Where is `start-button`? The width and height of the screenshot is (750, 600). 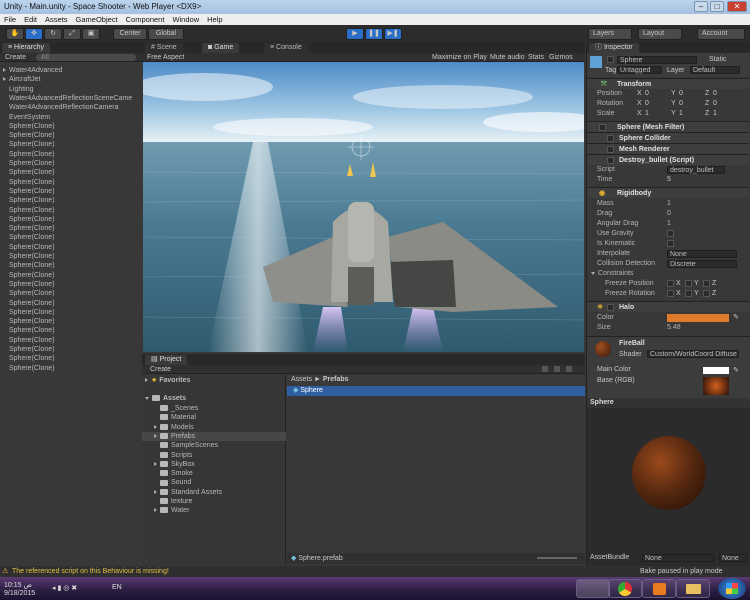 start-button is located at coordinates (732, 588).